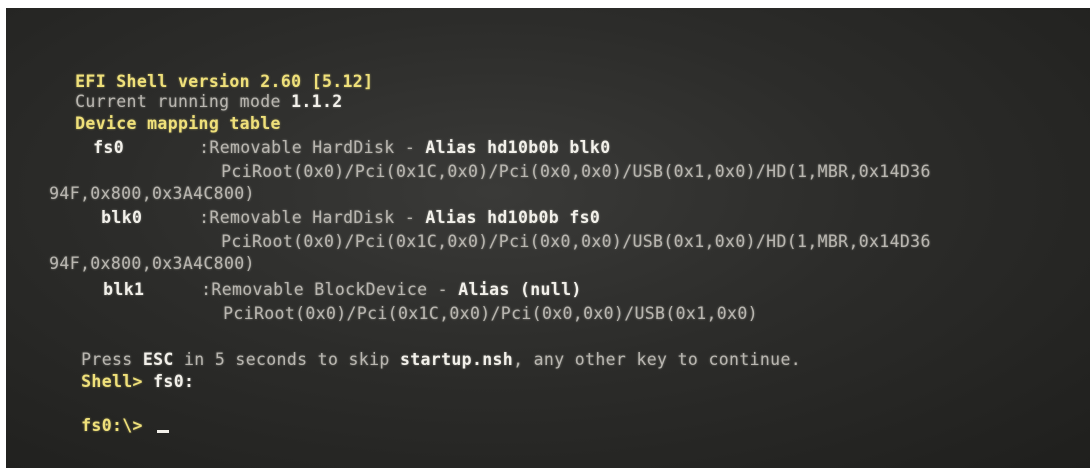 The image size is (1090, 468). What do you see at coordinates (286, 359) in the screenshot?
I see `startup-middle: in 5 seconds to skip` at bounding box center [286, 359].